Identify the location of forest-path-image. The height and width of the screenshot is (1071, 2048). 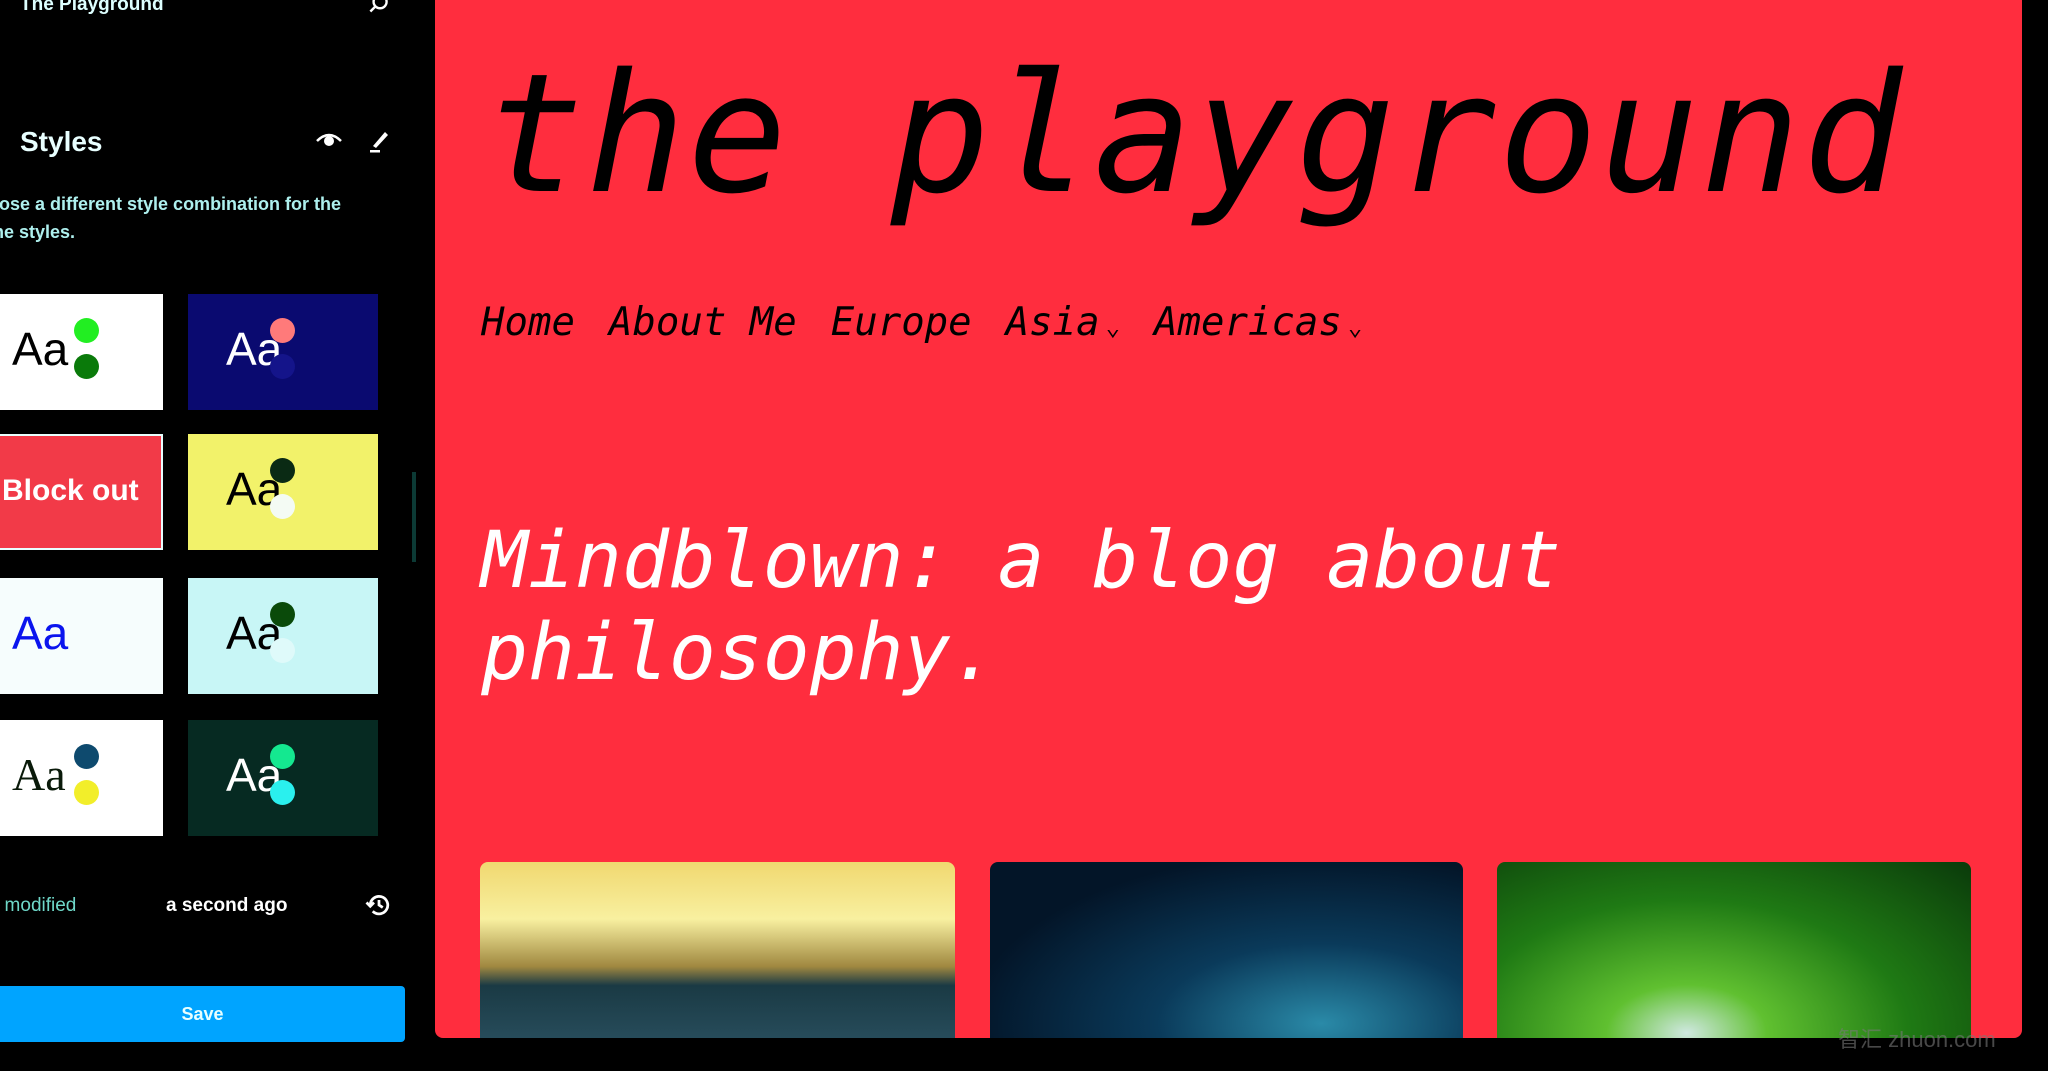
(1734, 950).